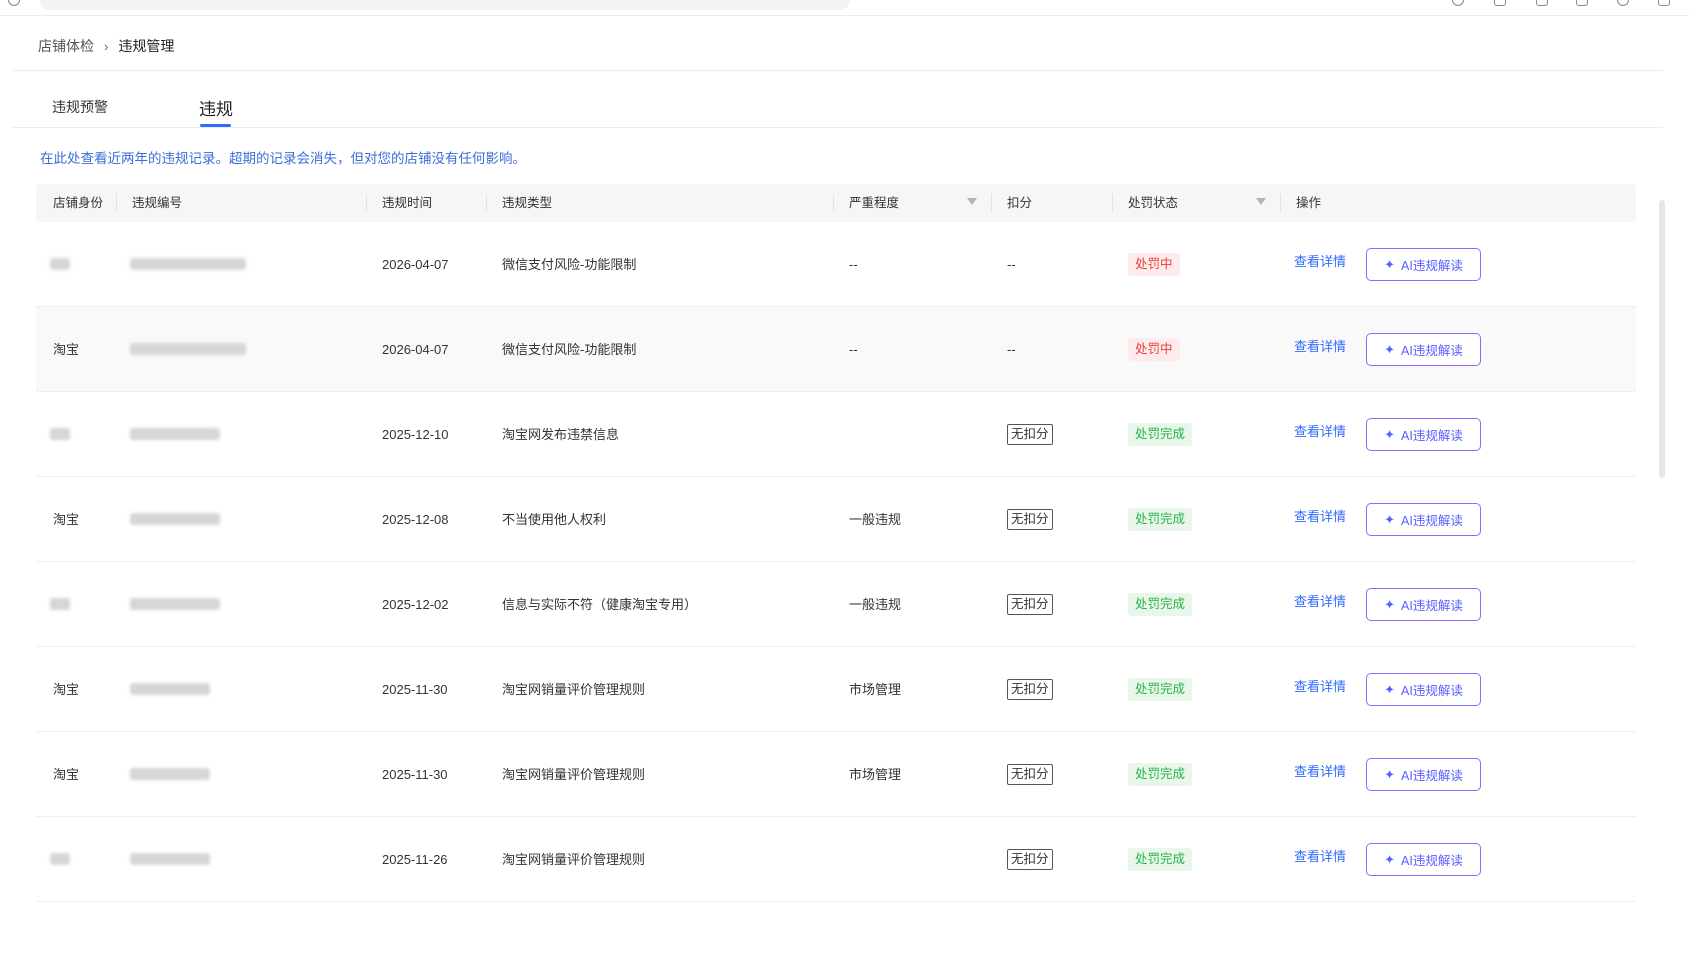 This screenshot has height=962, width=1689. Describe the element at coordinates (1662, 339) in the screenshot. I see `scrollbar` at that location.